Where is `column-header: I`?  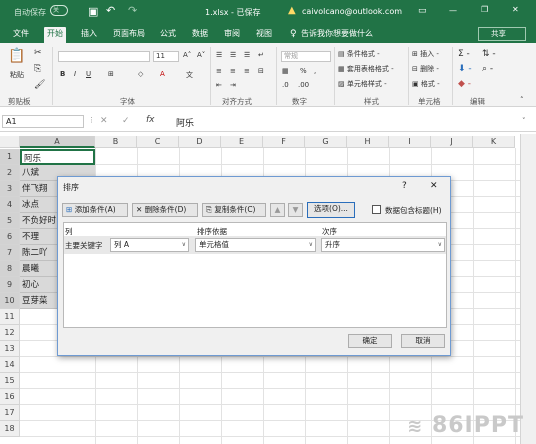
column-header: I is located at coordinates (410, 142).